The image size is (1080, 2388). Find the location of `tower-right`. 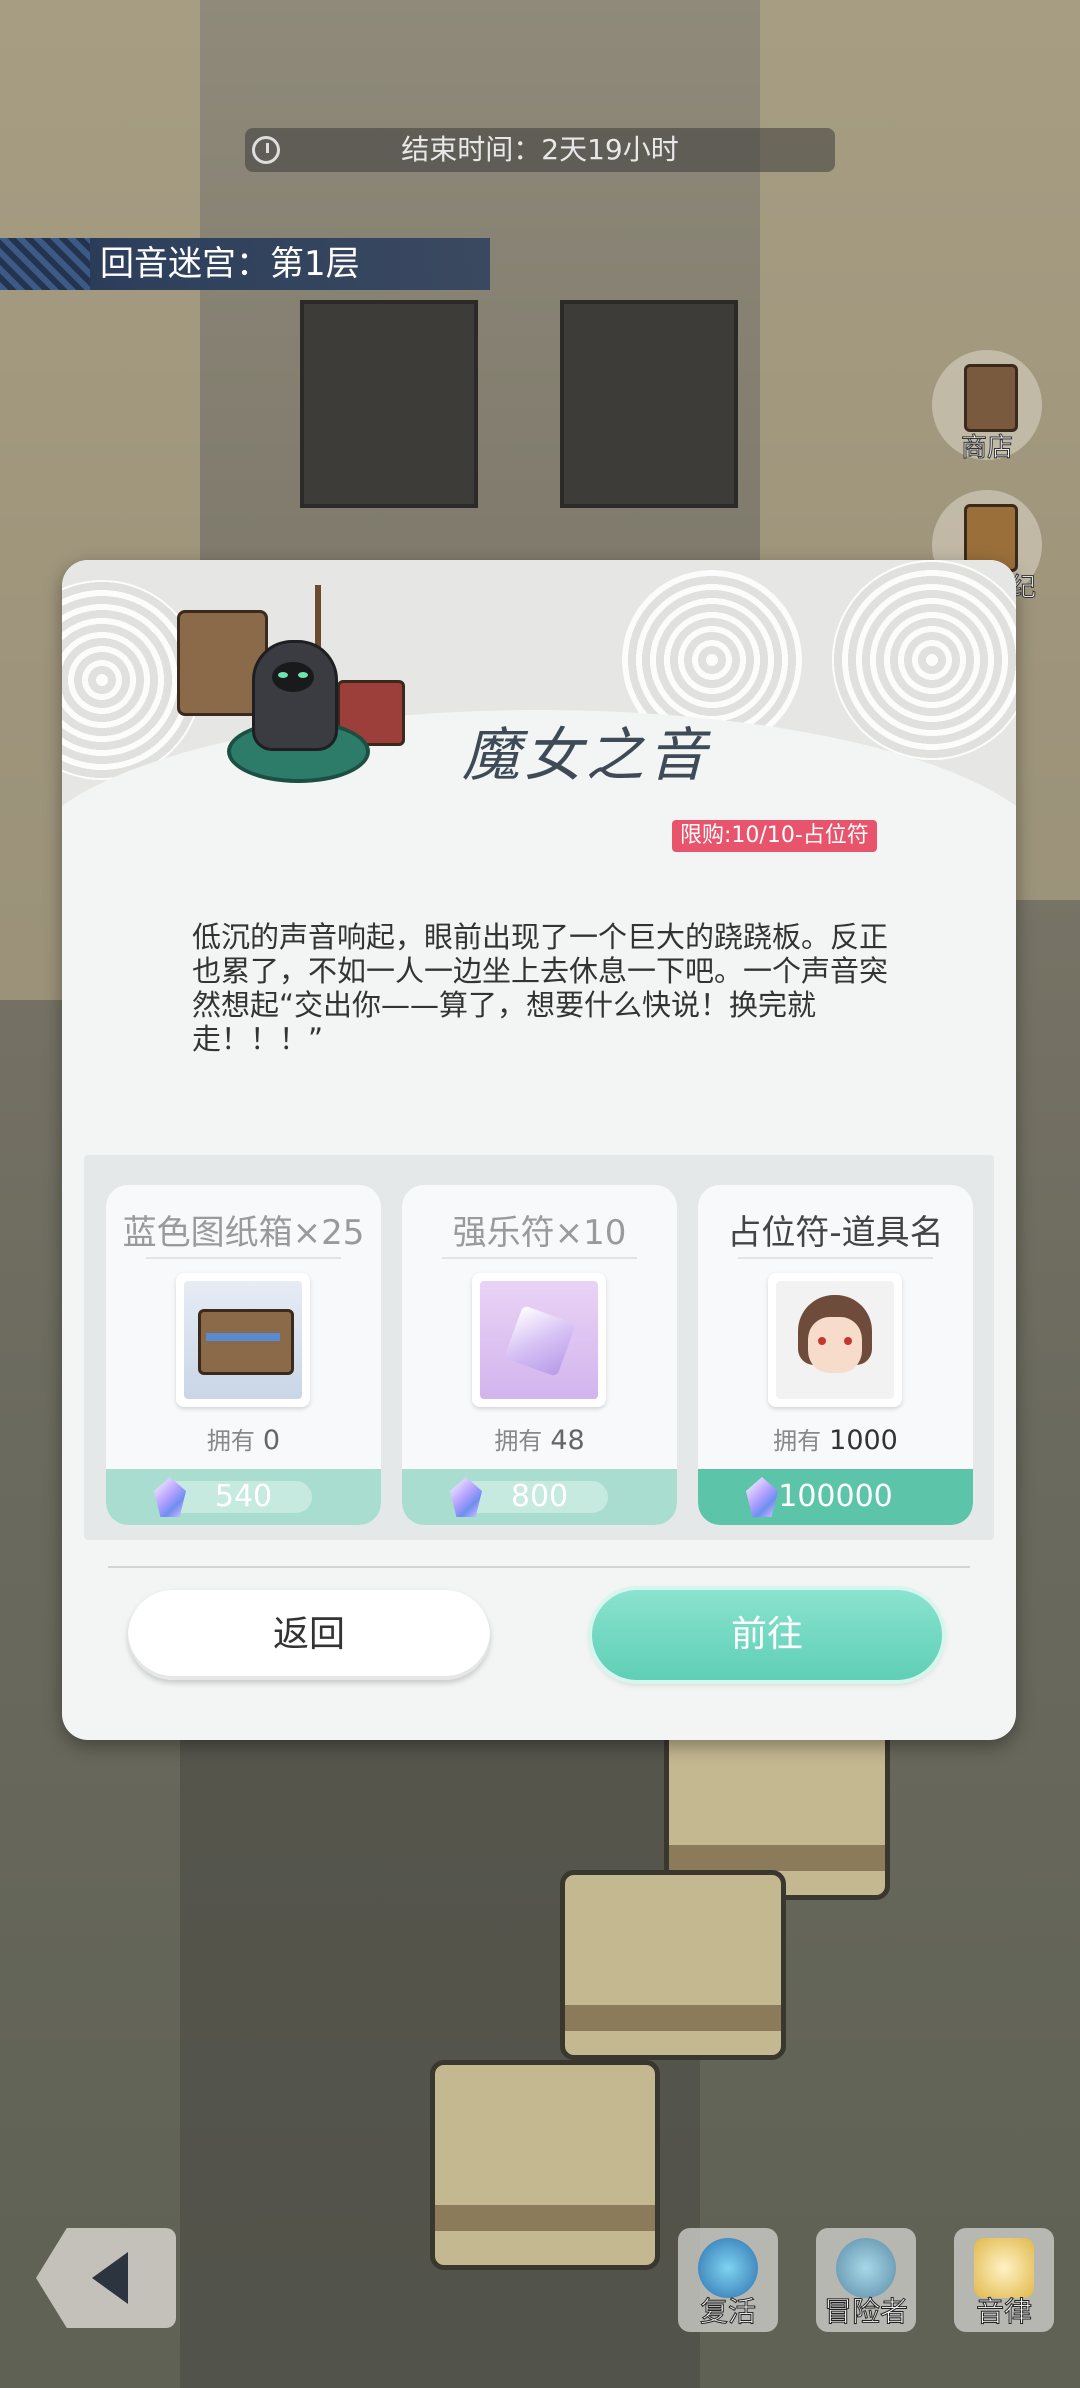

tower-right is located at coordinates (649, 404).